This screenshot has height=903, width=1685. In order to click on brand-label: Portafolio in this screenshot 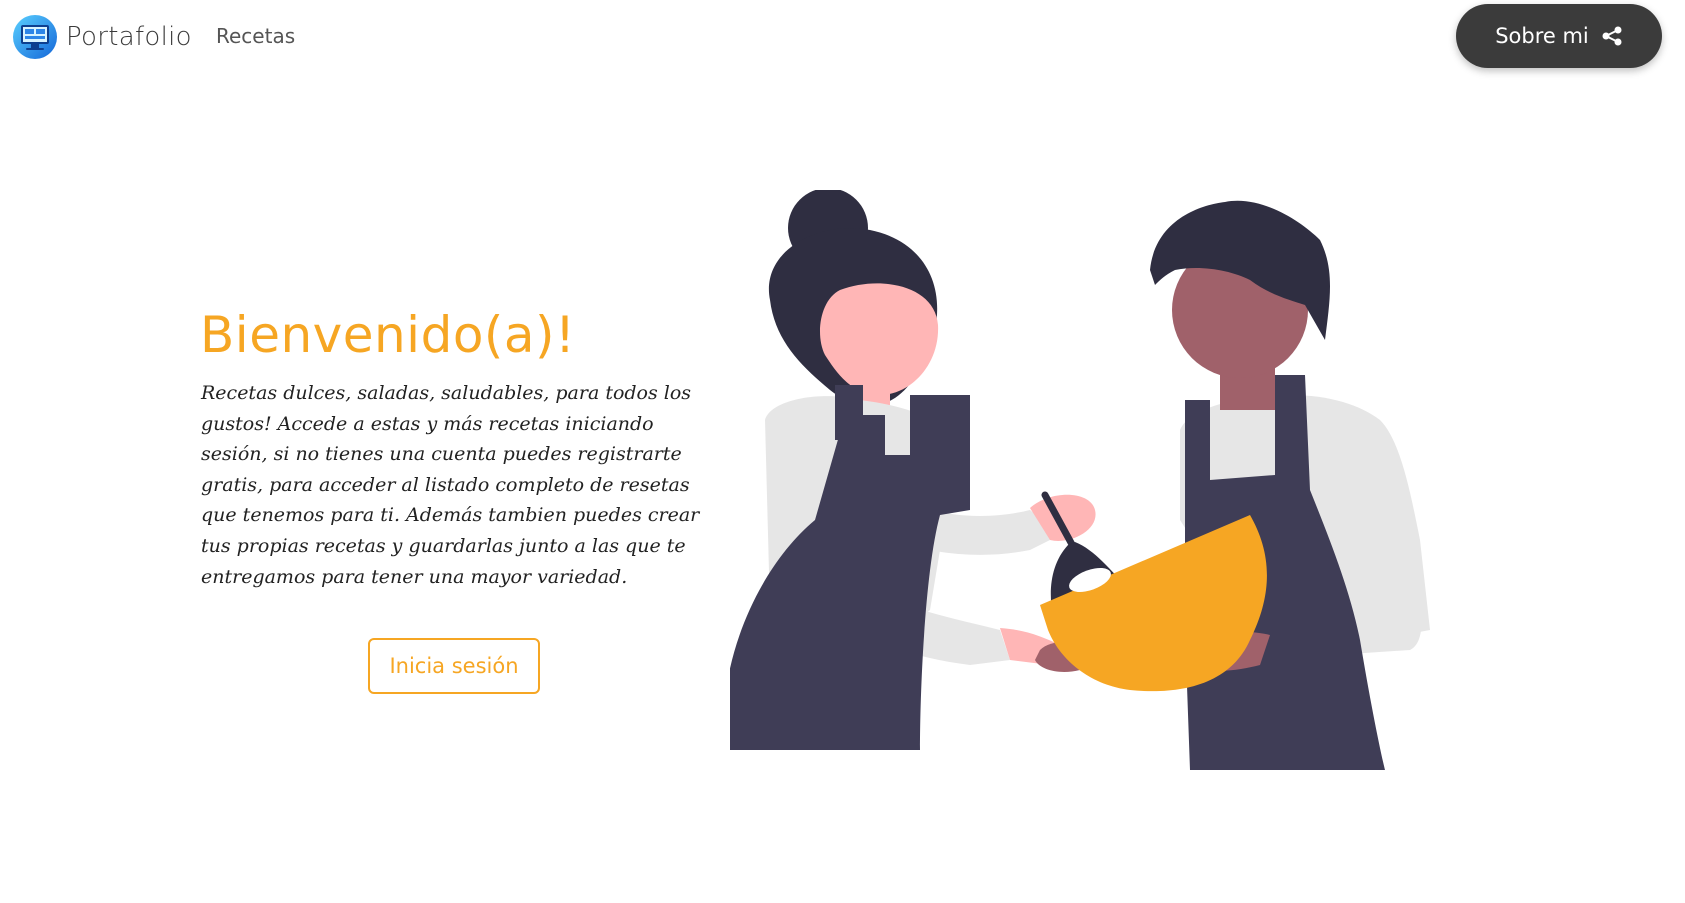, I will do `click(129, 37)`.